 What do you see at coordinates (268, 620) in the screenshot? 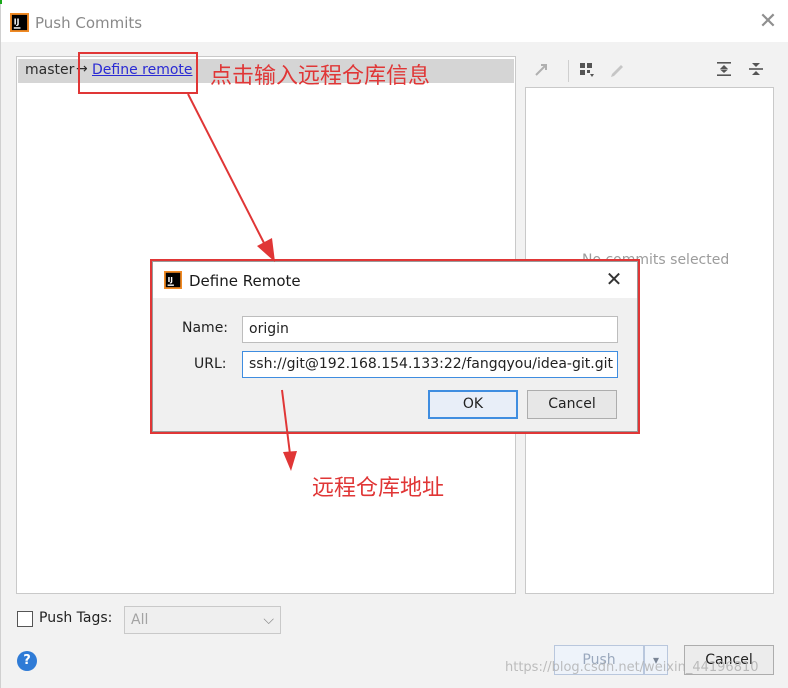
I see `chevron-down-icon: ⌵` at bounding box center [268, 620].